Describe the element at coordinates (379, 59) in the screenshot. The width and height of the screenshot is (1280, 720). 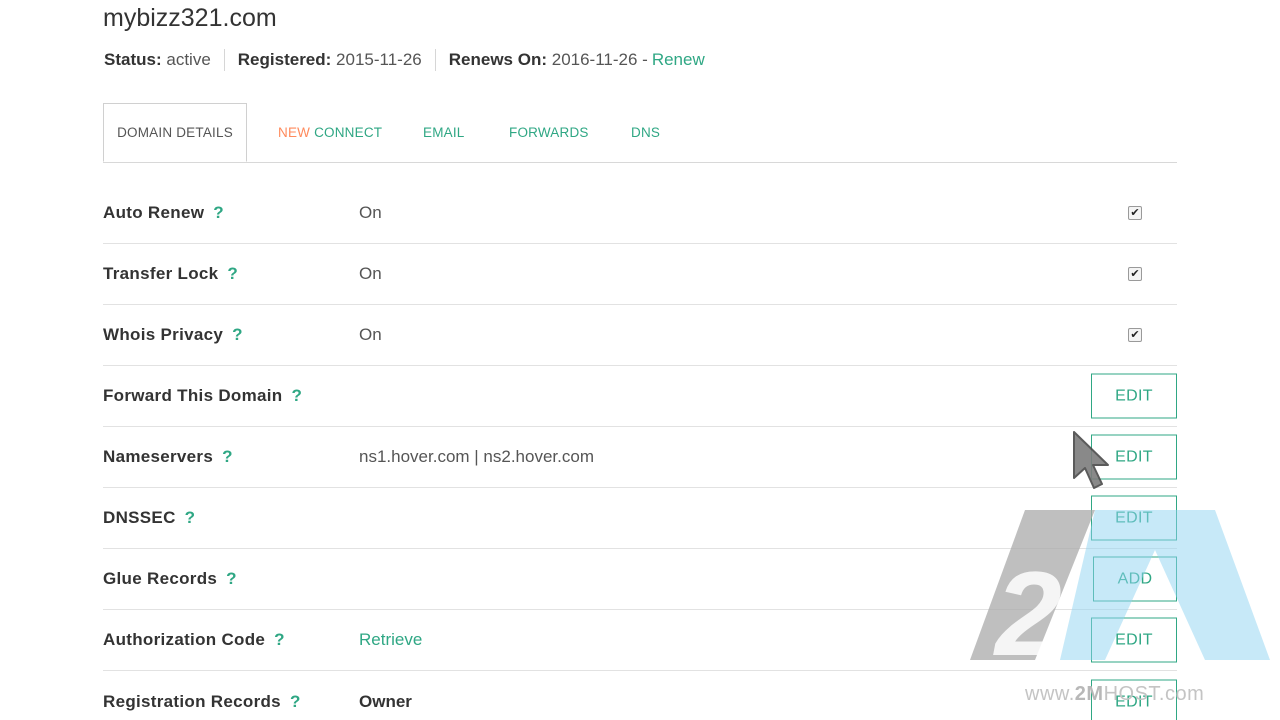
I see `registered-value: 2015-11-26` at that location.